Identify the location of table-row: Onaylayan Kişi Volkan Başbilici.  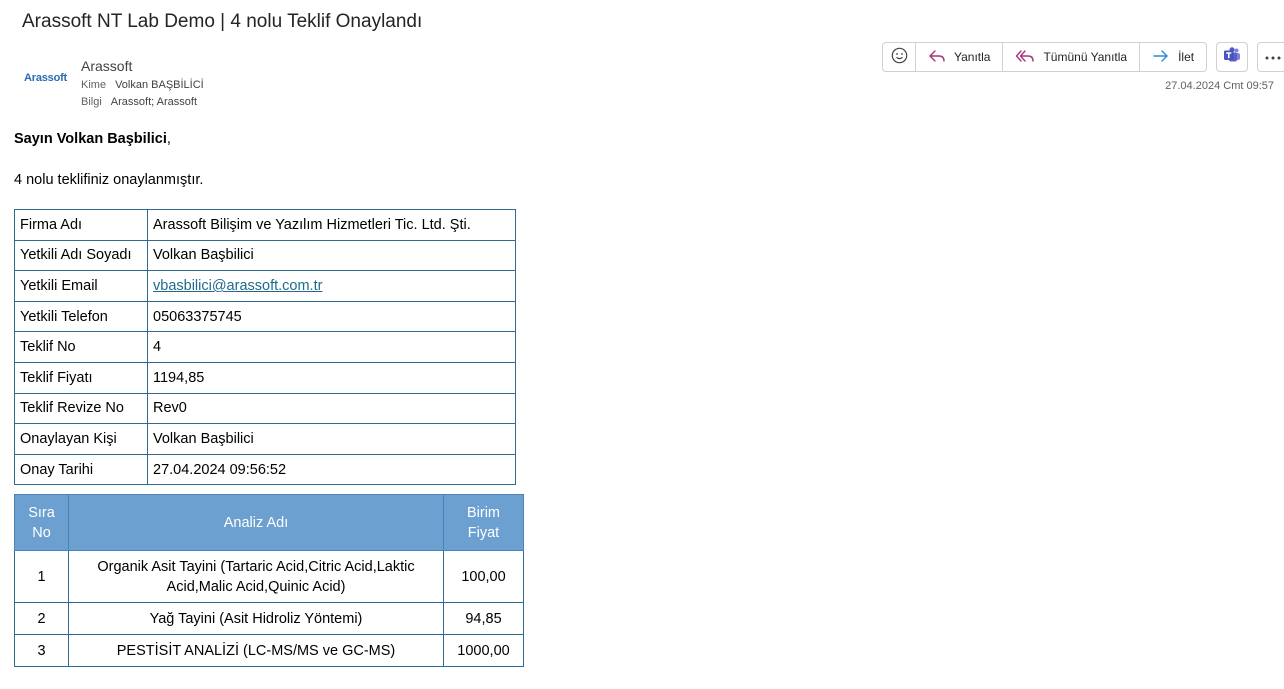
(265, 439).